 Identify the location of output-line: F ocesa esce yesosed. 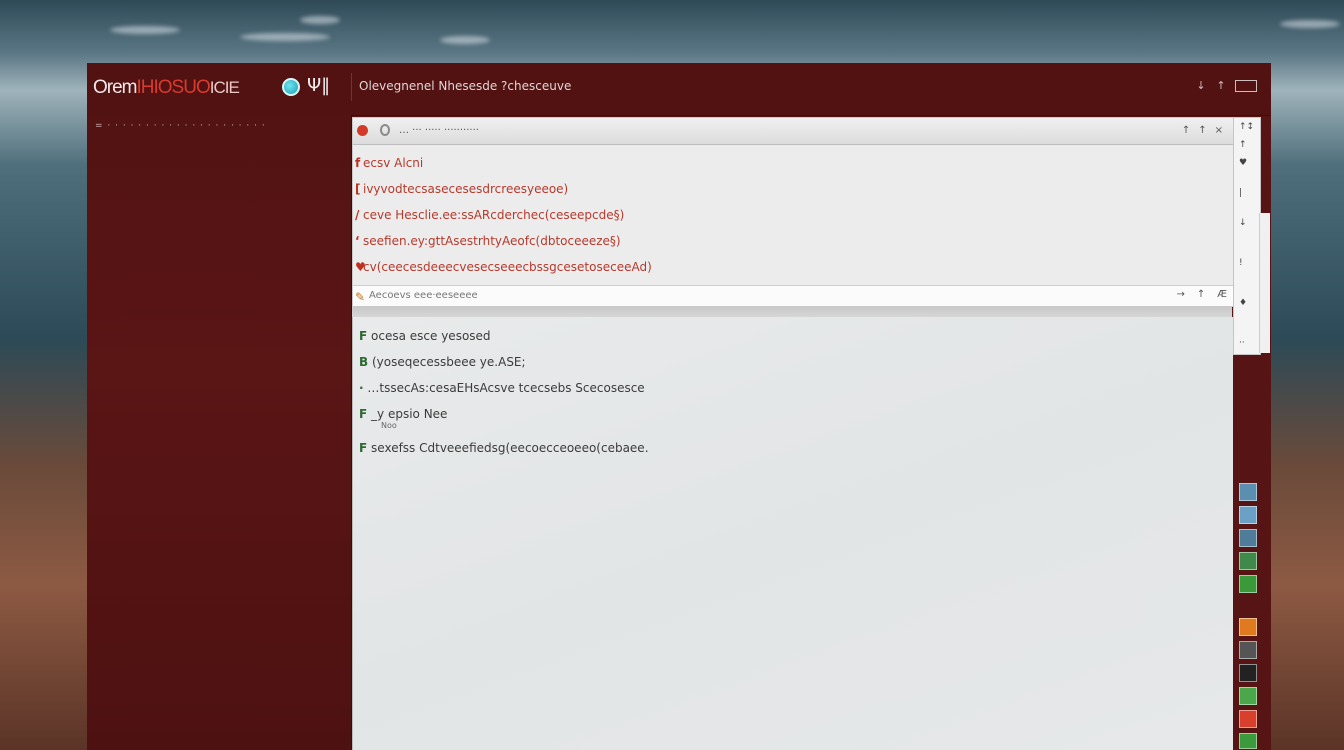
(425, 336).